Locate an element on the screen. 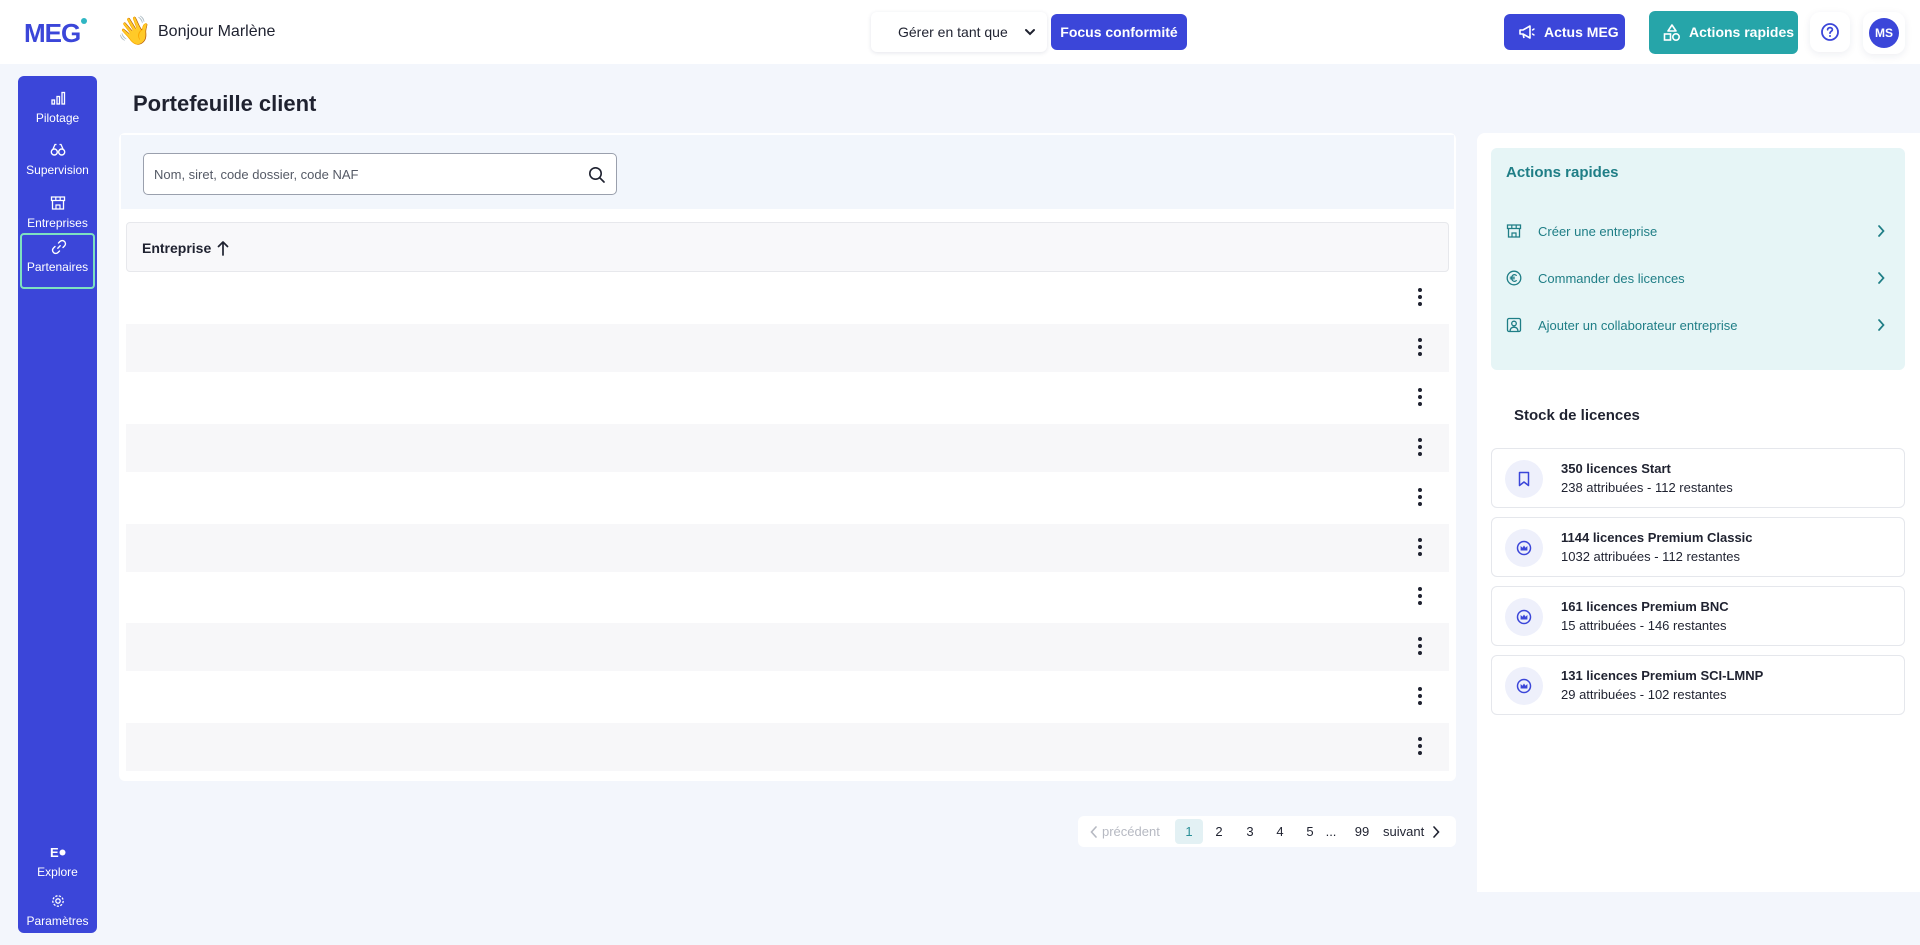 The image size is (1920, 945). help-icon is located at coordinates (1830, 32).